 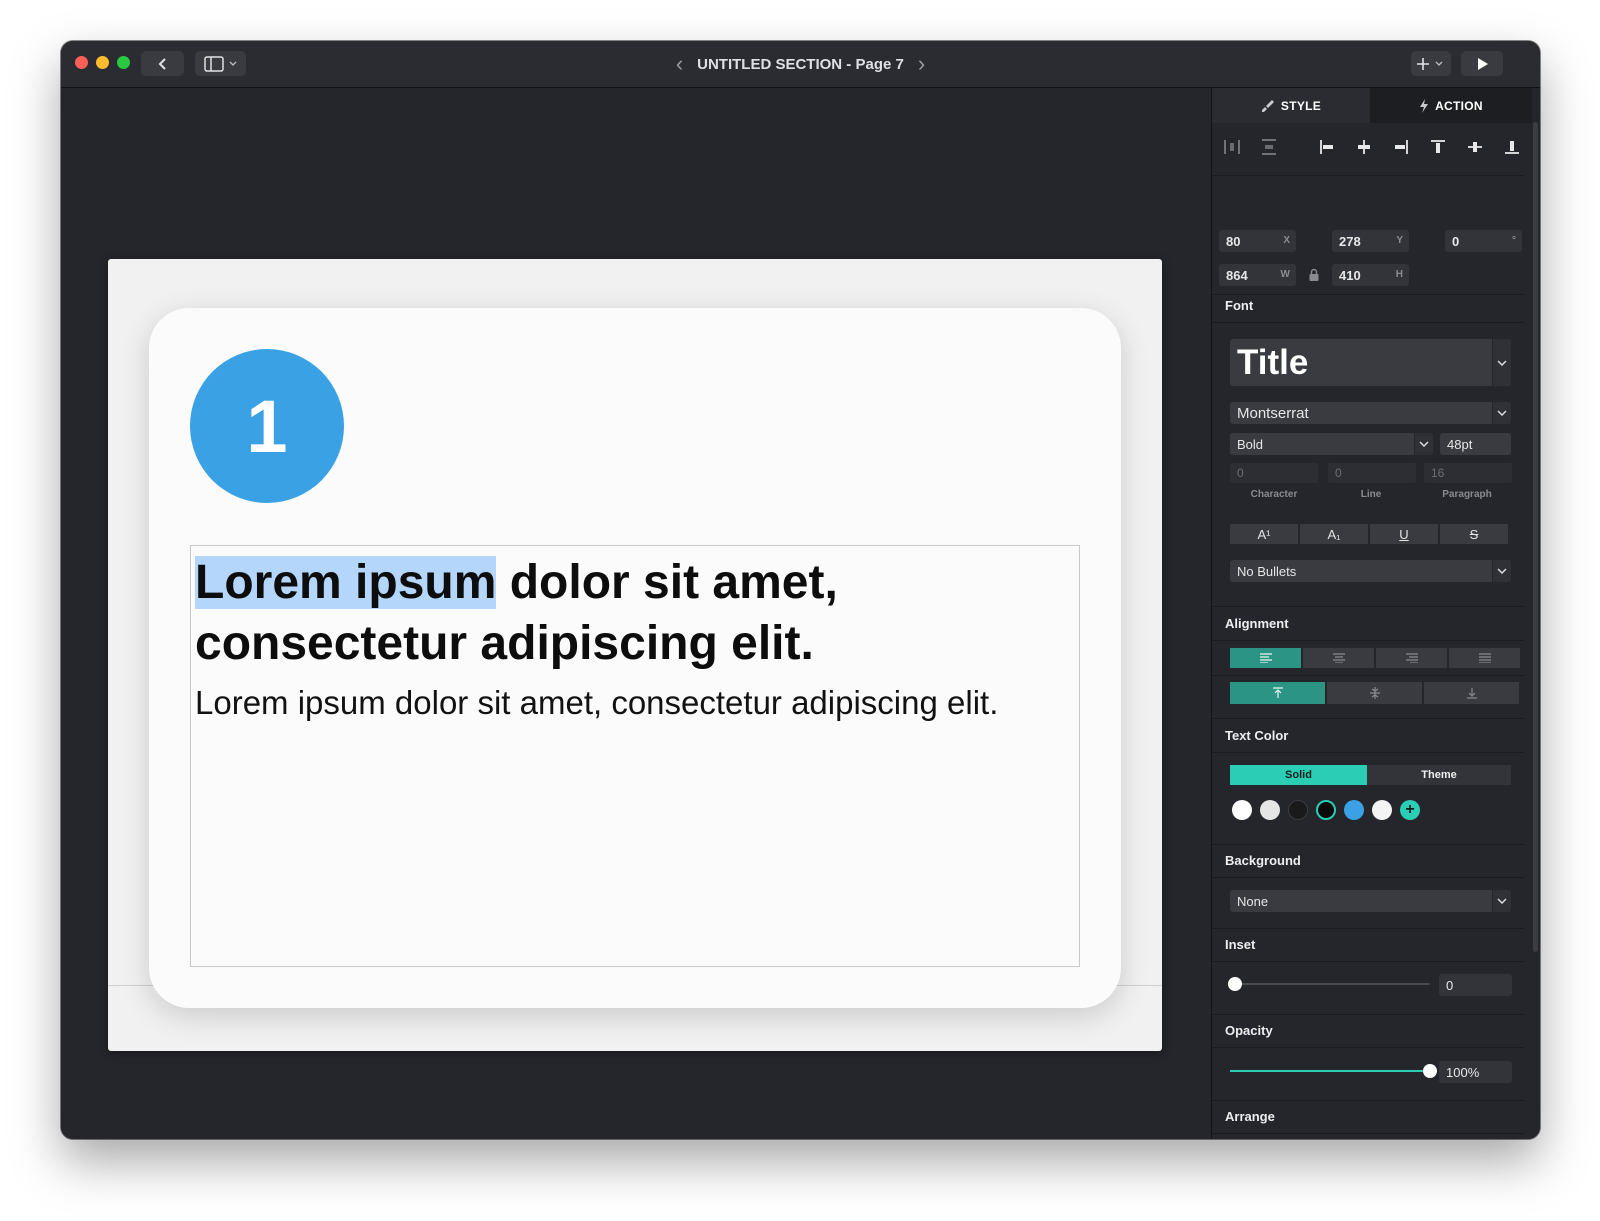 What do you see at coordinates (346, 582) in the screenshot?
I see `selected-text-highlight: Lorem ipsum` at bounding box center [346, 582].